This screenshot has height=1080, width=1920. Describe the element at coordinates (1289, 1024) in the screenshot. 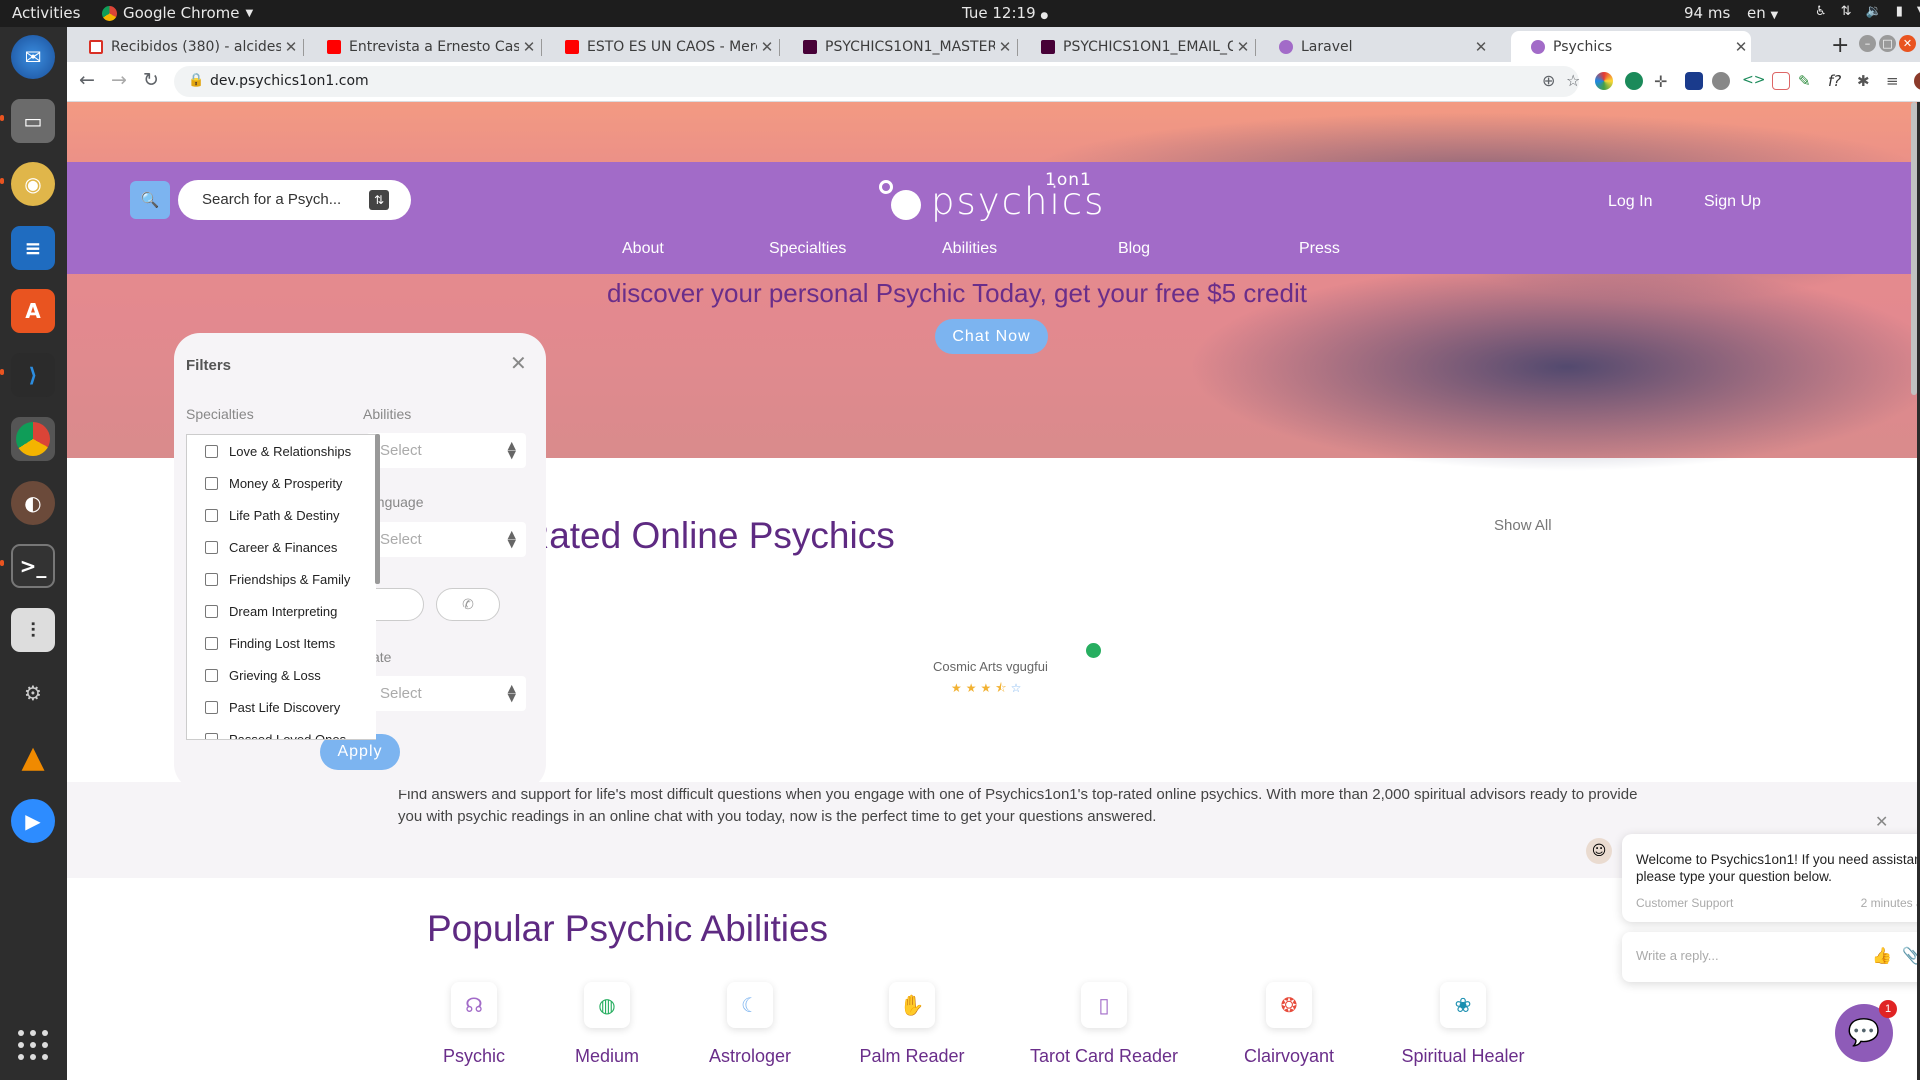

I see `ability-item: ❂ Clairvoyant` at that location.